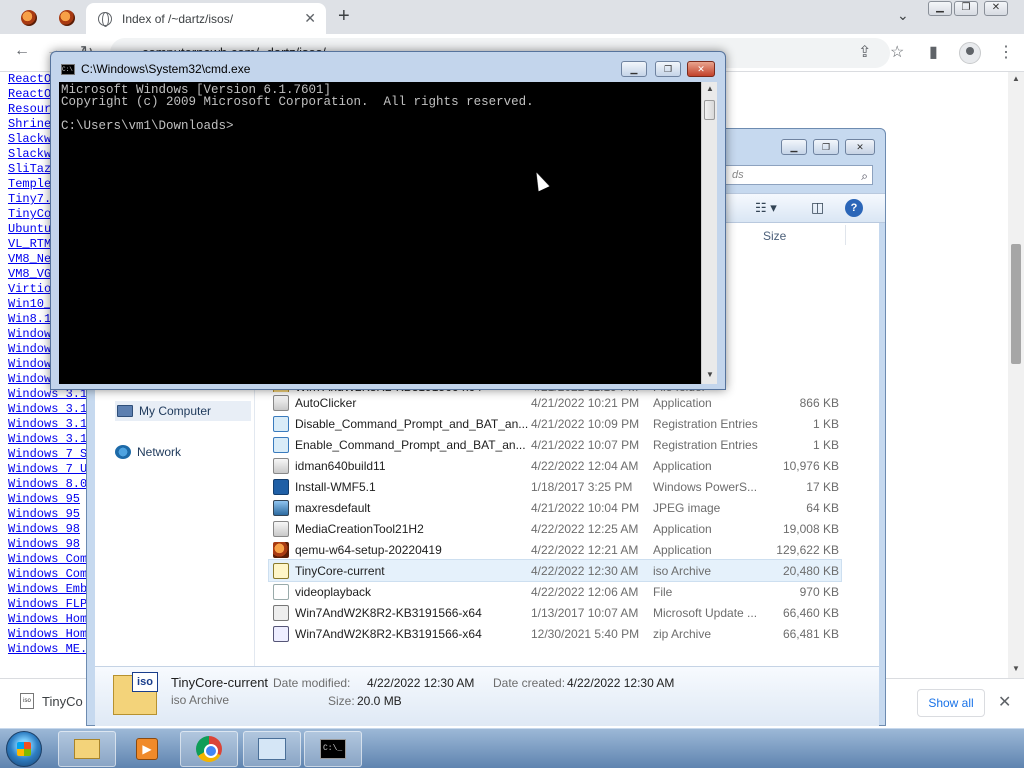  What do you see at coordinates (710, 374) in the screenshot?
I see `cmd-scroll-down-icon: ▼` at bounding box center [710, 374].